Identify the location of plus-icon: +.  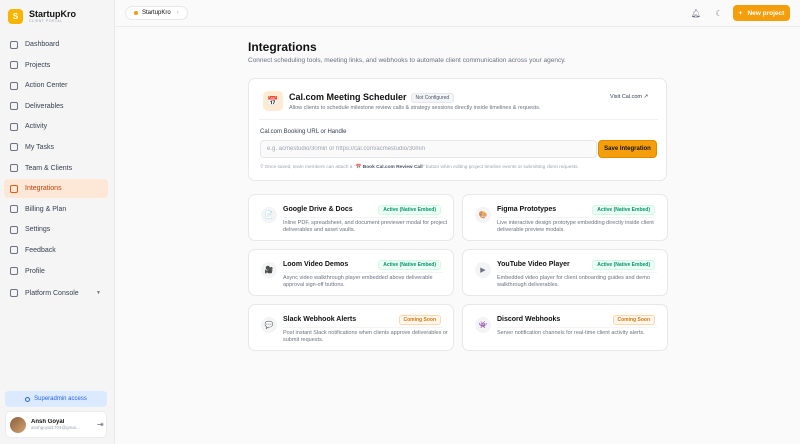
(740, 13).